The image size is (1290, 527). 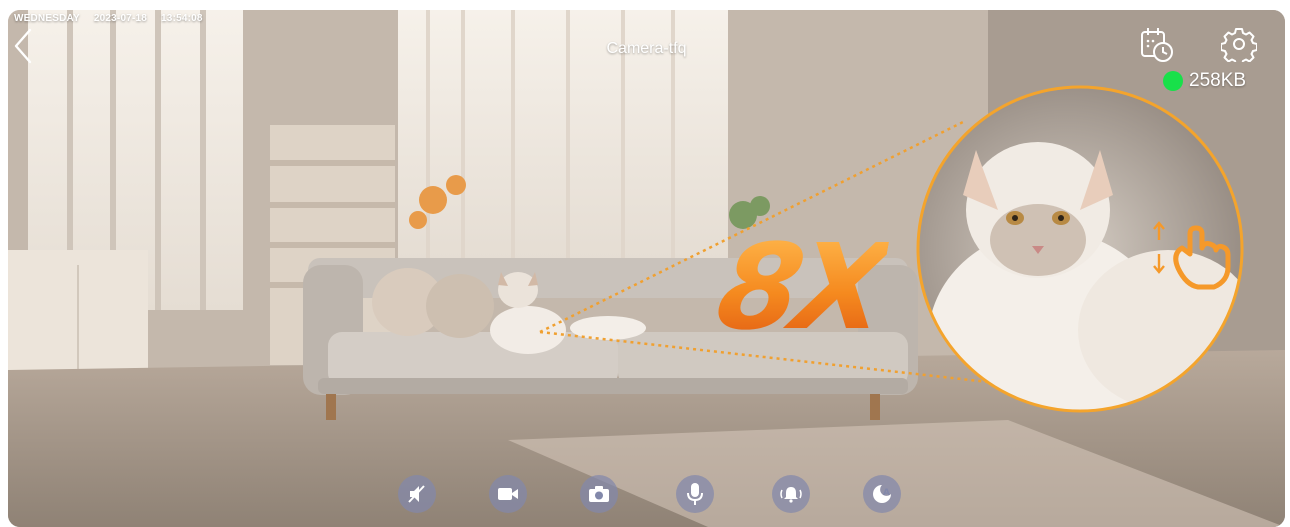 I want to click on hand-gesture-icon, so click(x=1192, y=255).